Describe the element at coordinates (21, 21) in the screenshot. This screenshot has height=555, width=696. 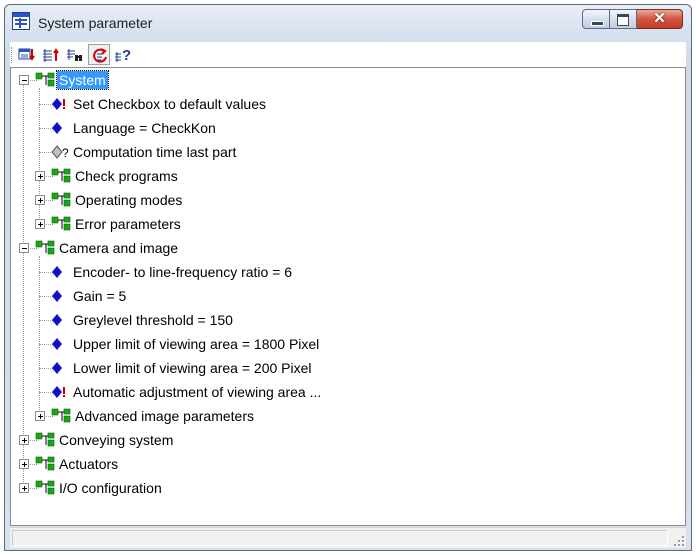
I see `app-icon` at that location.